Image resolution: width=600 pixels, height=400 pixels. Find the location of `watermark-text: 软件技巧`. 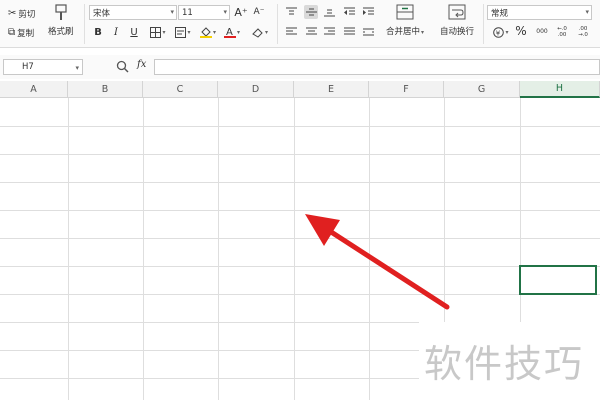

watermark-text: 软件技巧 is located at coordinates (504, 364).